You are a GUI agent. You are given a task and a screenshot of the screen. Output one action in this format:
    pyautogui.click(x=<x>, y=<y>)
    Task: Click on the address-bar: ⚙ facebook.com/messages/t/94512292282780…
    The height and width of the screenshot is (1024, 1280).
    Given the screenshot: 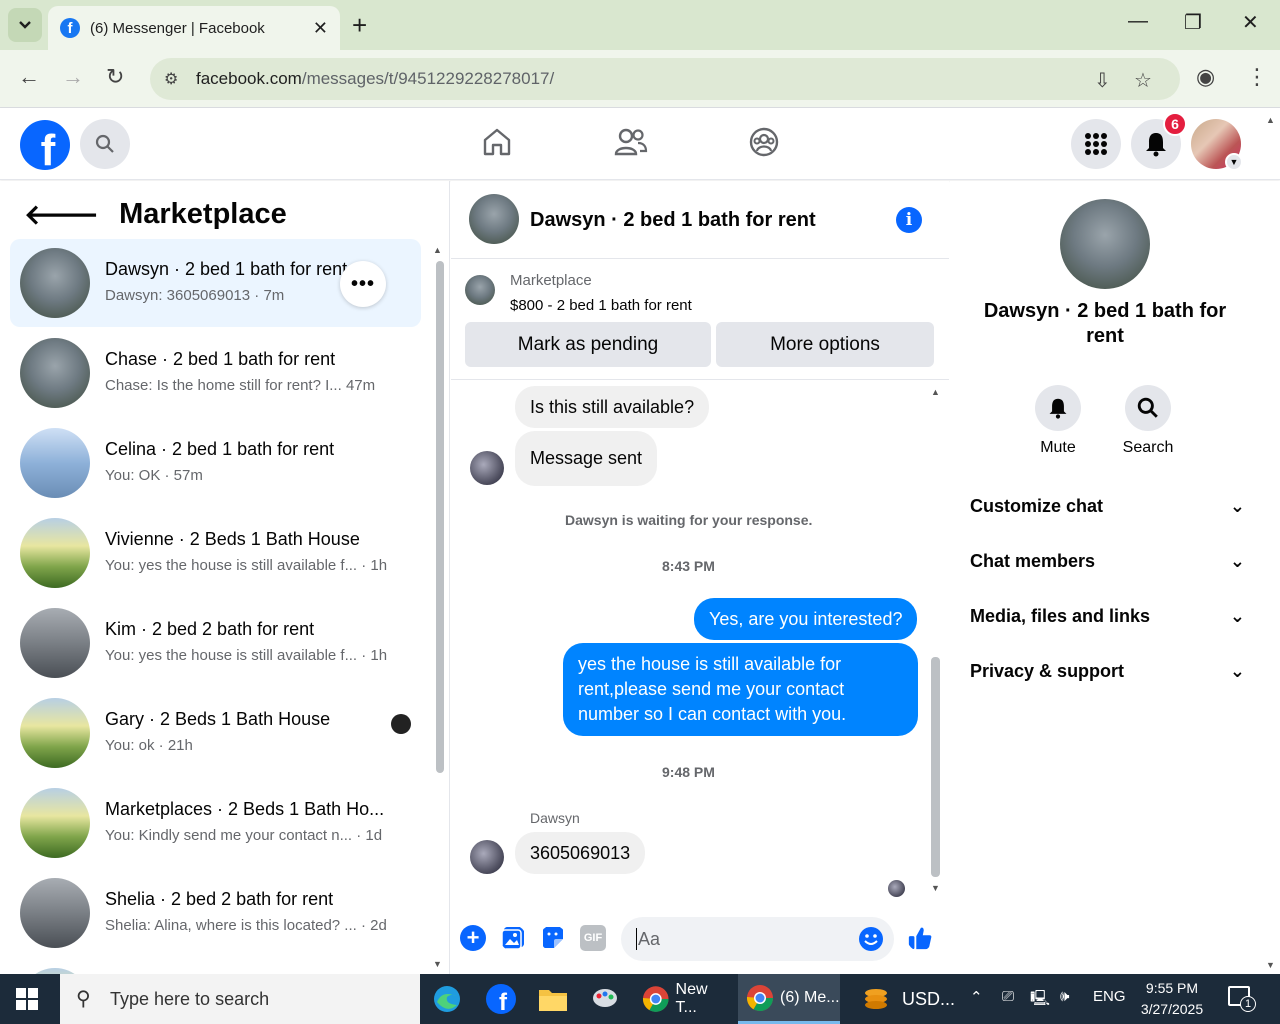 What is the action you would take?
    pyautogui.click(x=665, y=79)
    